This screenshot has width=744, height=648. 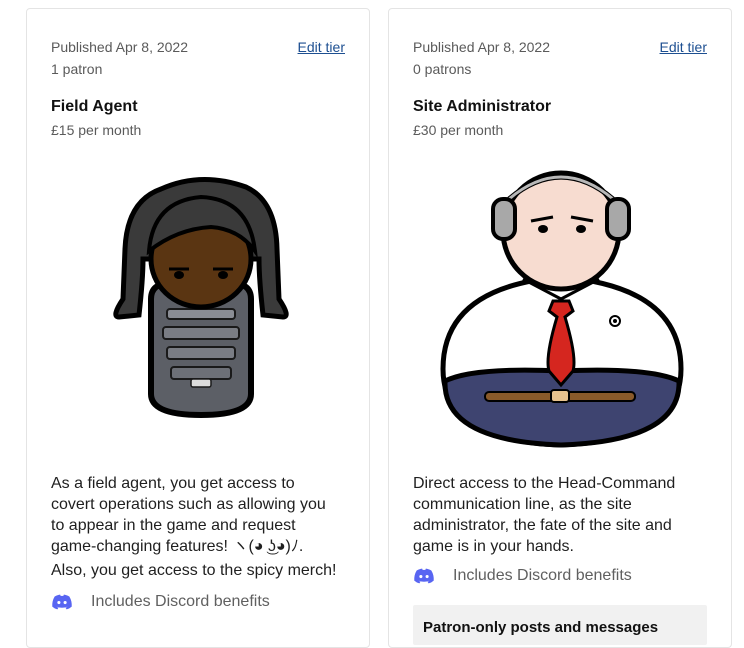 What do you see at coordinates (544, 483) in the screenshot?
I see `description-line: Direct access to the Head-Command` at bounding box center [544, 483].